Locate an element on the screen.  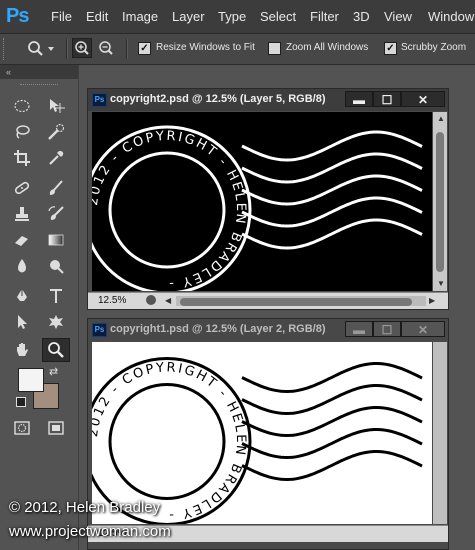
scrubby-zoom-checkbox: ✓ is located at coordinates (390, 48).